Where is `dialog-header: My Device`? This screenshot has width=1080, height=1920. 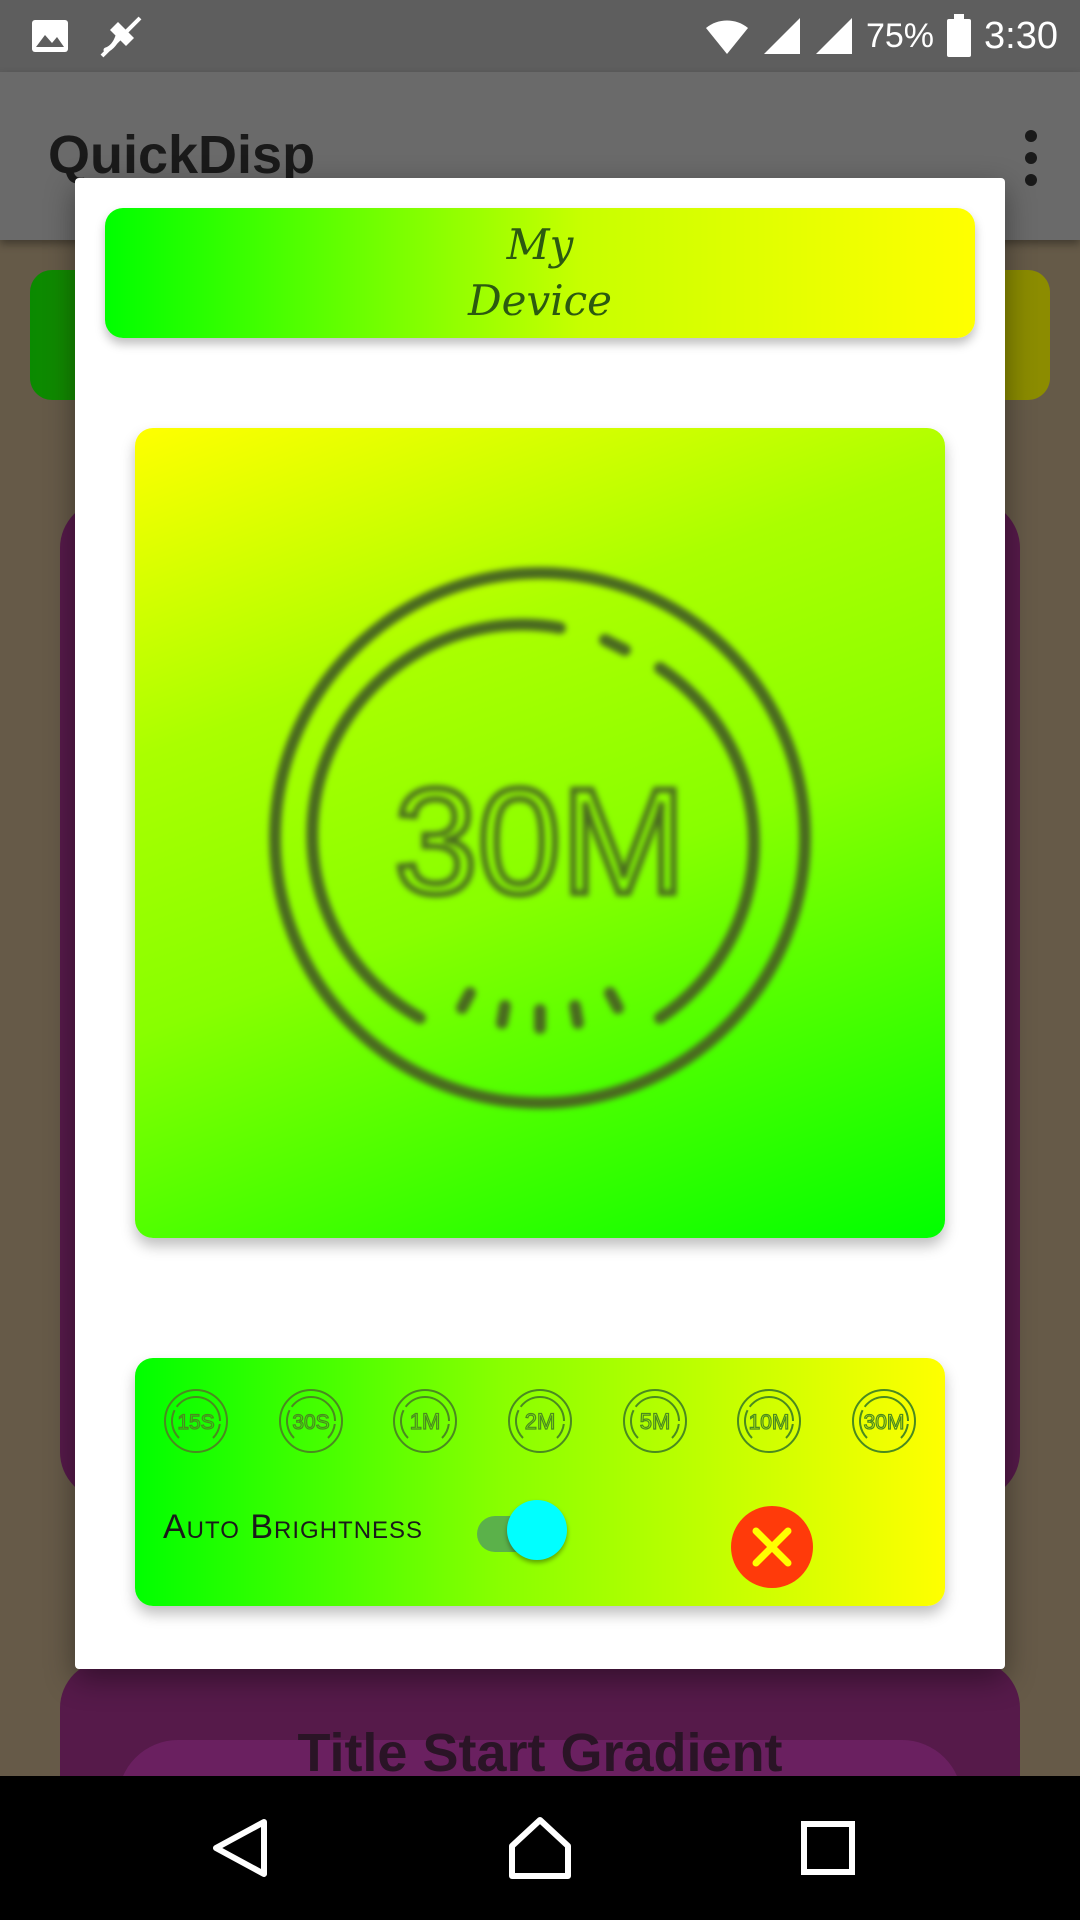
dialog-header: My Device is located at coordinates (540, 273).